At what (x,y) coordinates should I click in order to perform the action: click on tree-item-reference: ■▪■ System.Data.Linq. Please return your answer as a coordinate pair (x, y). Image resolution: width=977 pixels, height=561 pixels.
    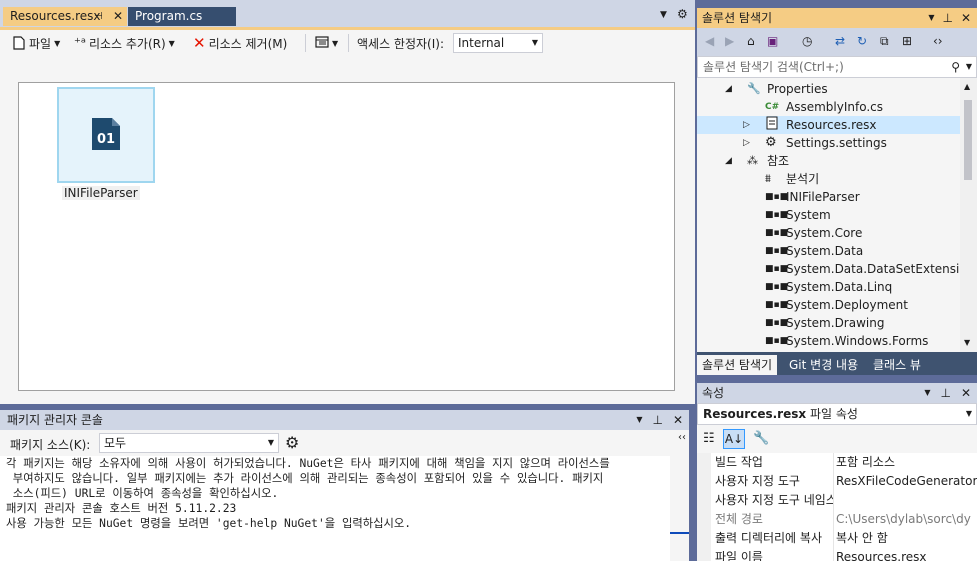
    Looking at the image, I should click on (828, 287).